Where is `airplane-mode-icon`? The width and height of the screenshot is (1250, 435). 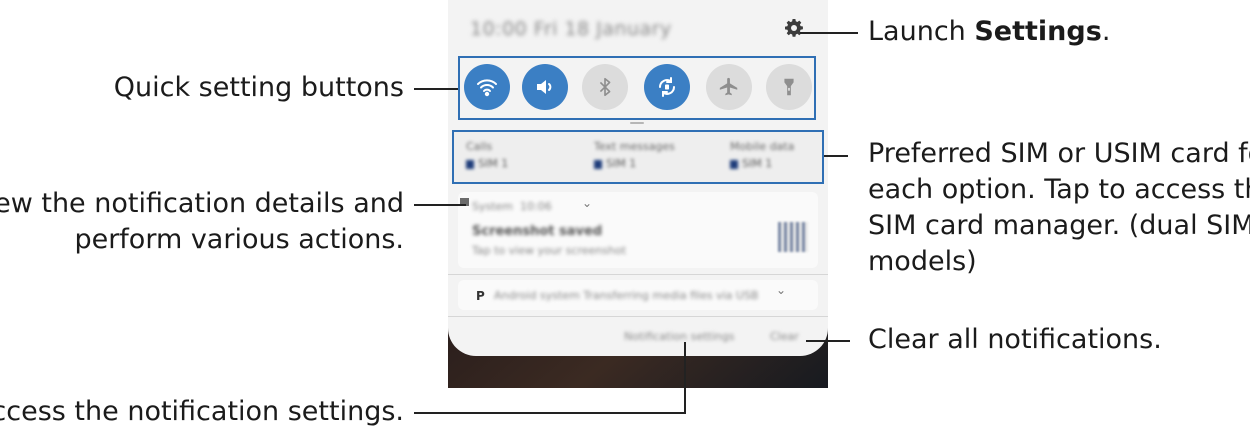
airplane-mode-icon is located at coordinates (729, 87).